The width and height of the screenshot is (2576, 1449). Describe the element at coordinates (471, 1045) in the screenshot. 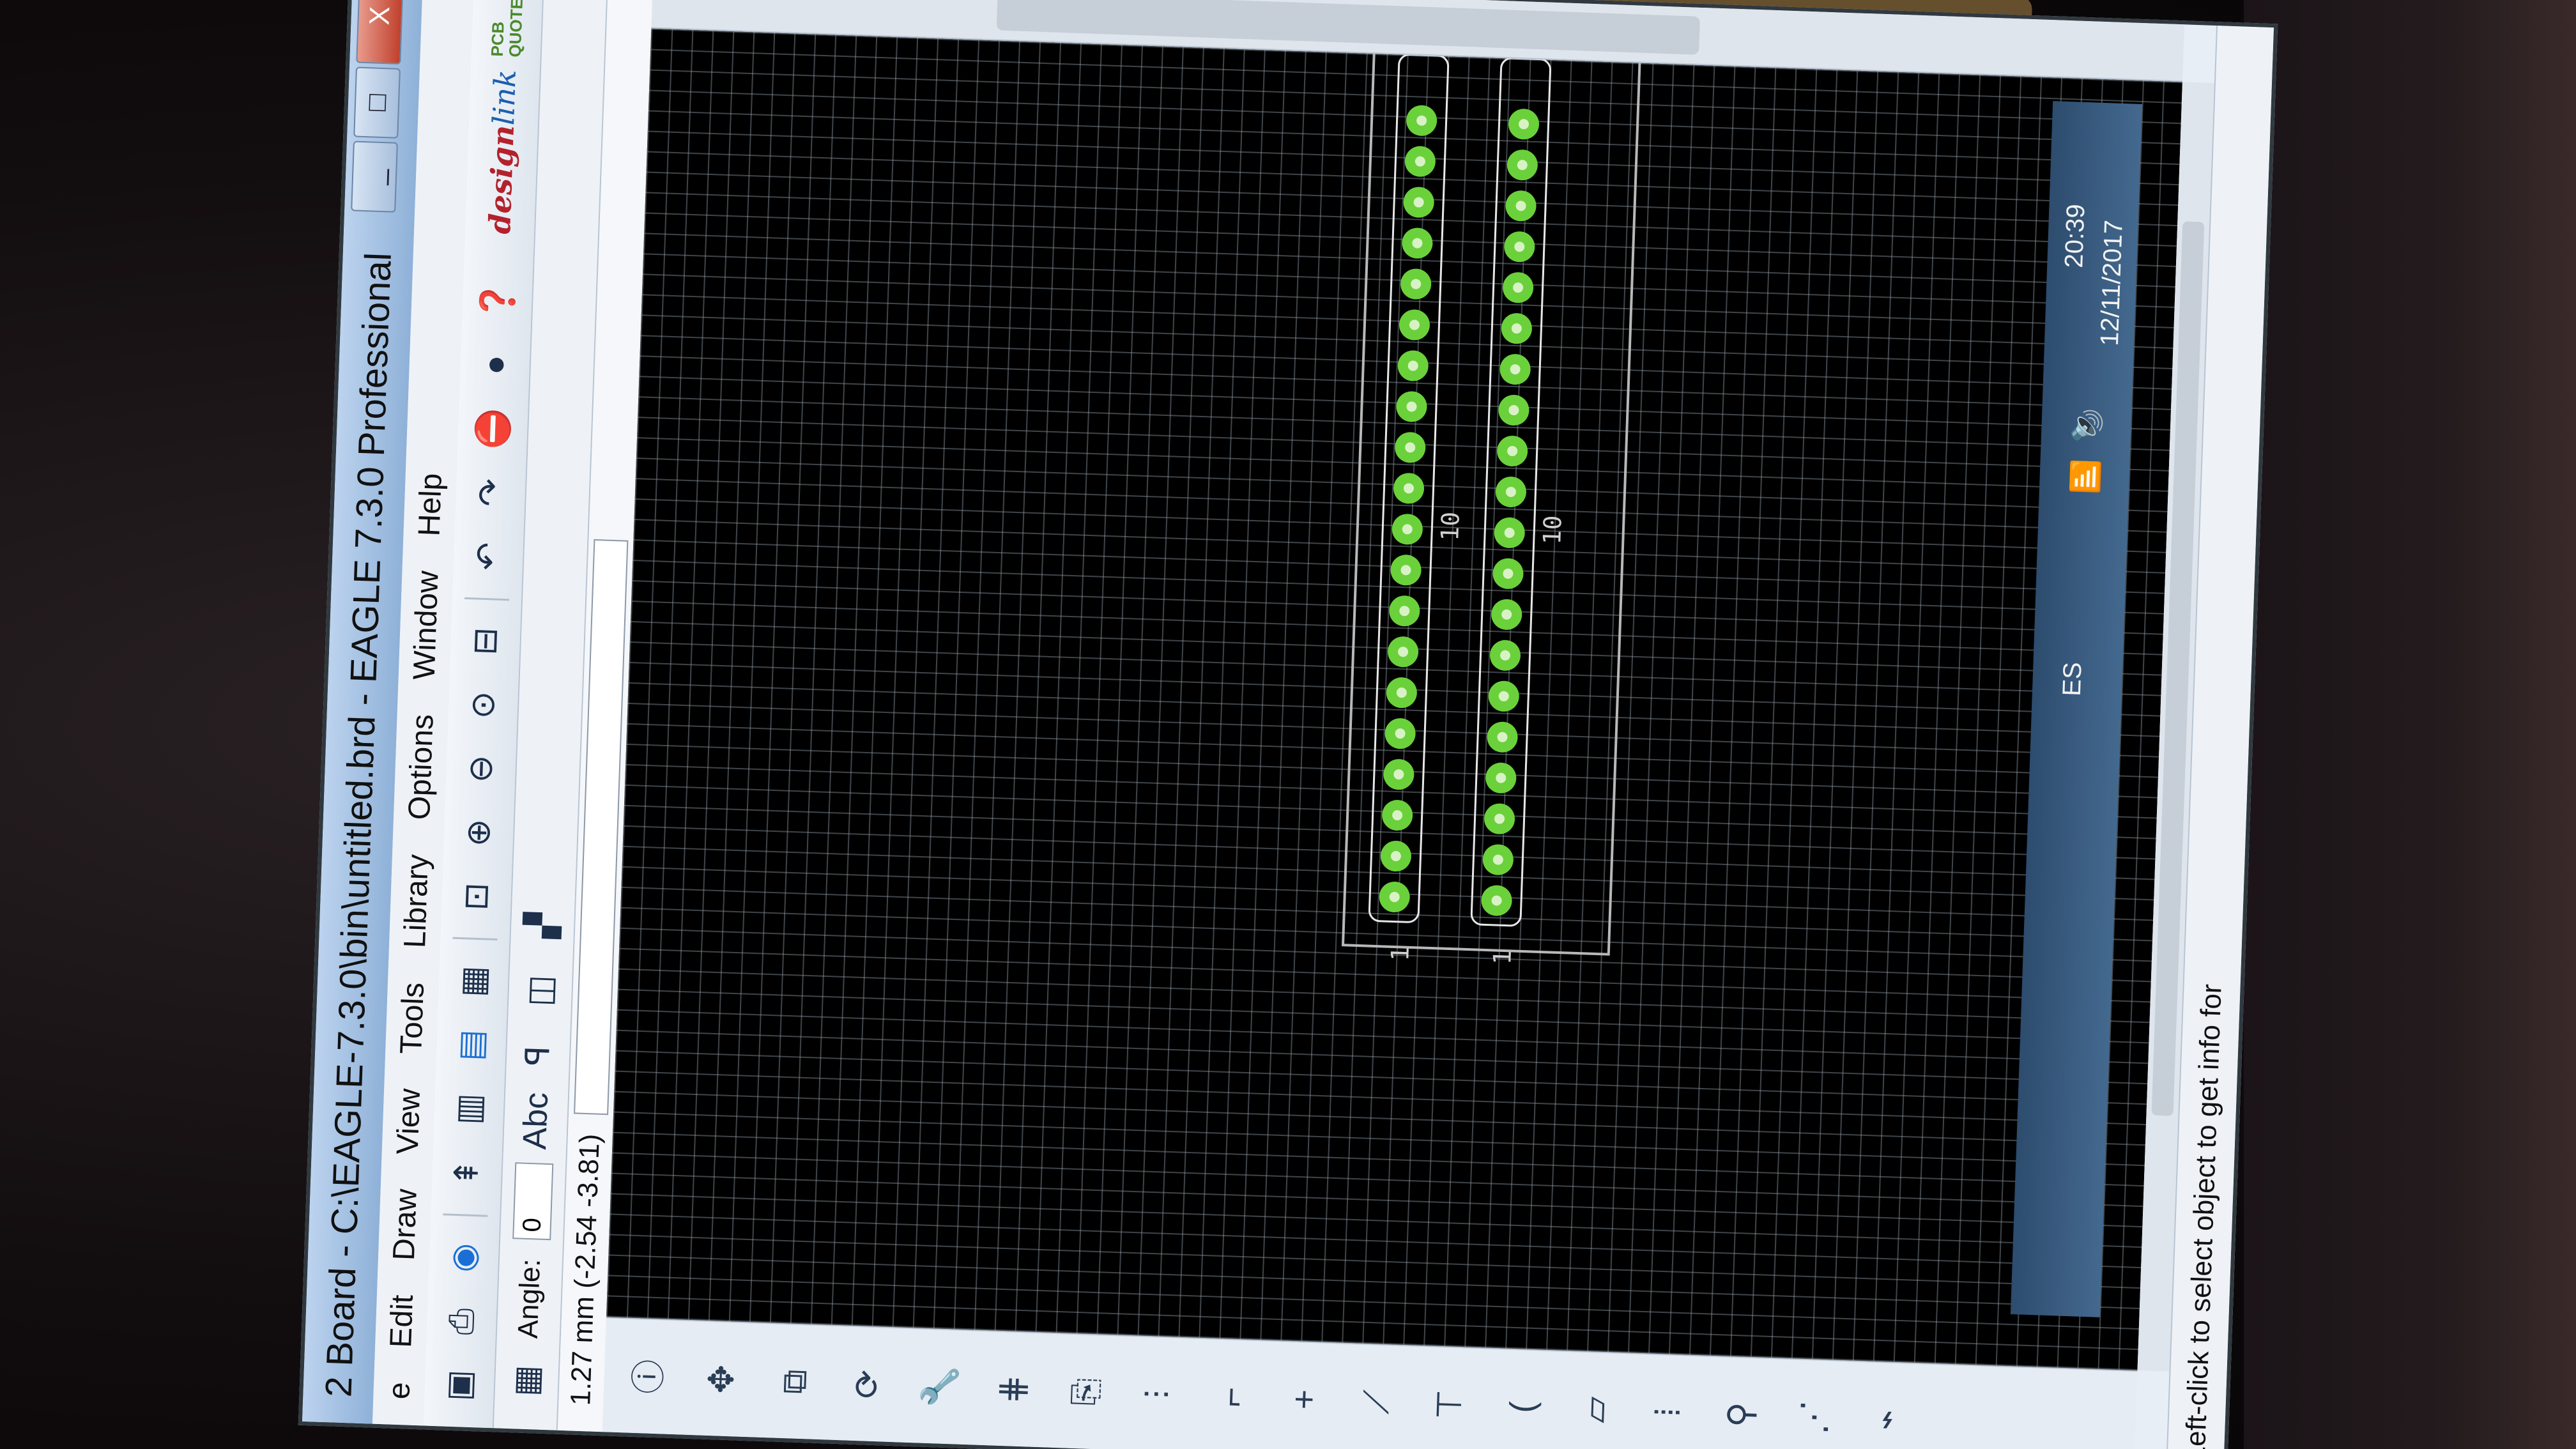

I see `schematic-icon: ▤` at that location.